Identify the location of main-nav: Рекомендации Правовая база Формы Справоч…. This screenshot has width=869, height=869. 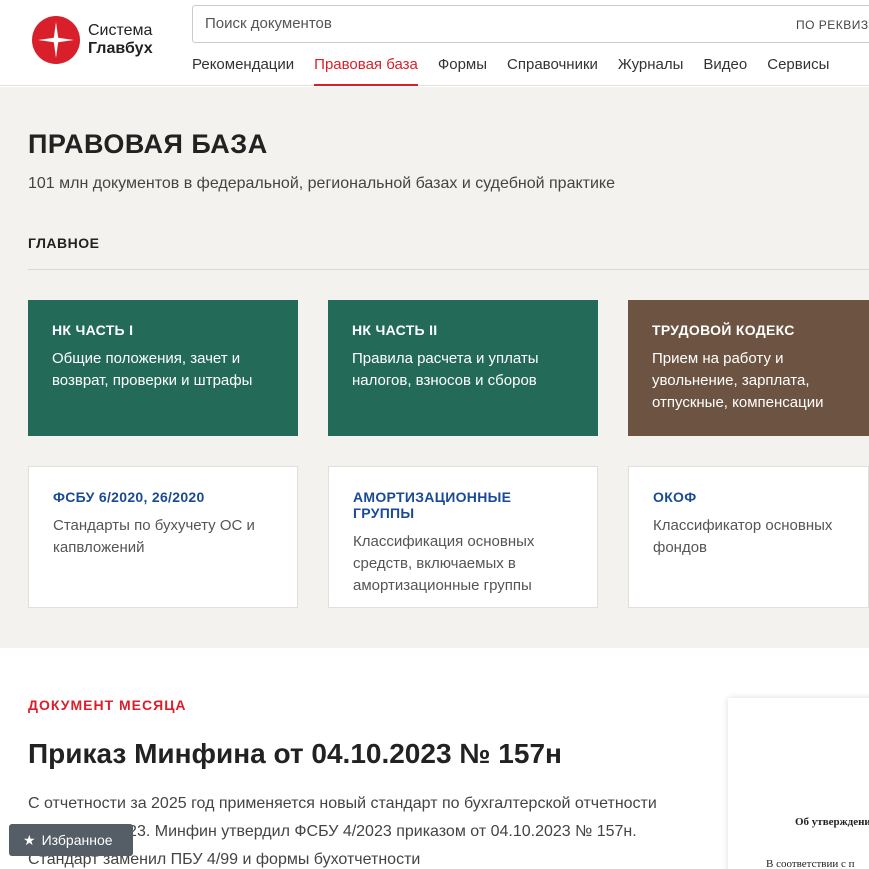
(520, 71).